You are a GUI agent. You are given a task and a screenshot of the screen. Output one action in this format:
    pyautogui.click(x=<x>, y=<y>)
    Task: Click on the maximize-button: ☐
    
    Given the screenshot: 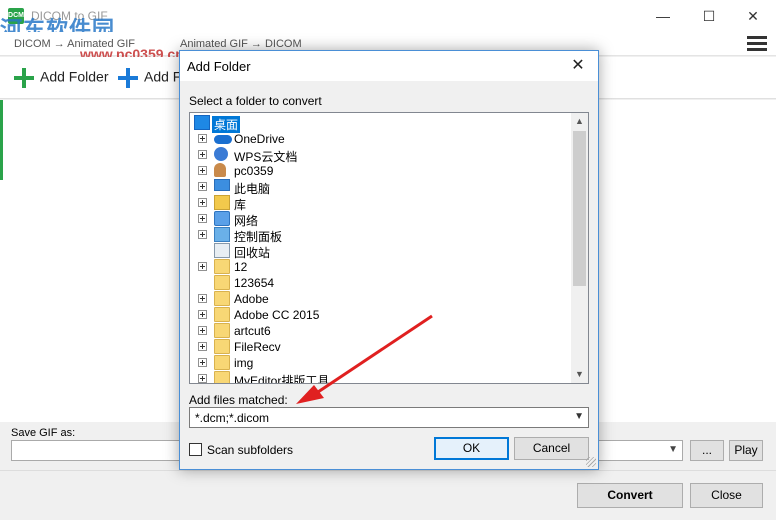 What is the action you would take?
    pyautogui.click(x=709, y=16)
    